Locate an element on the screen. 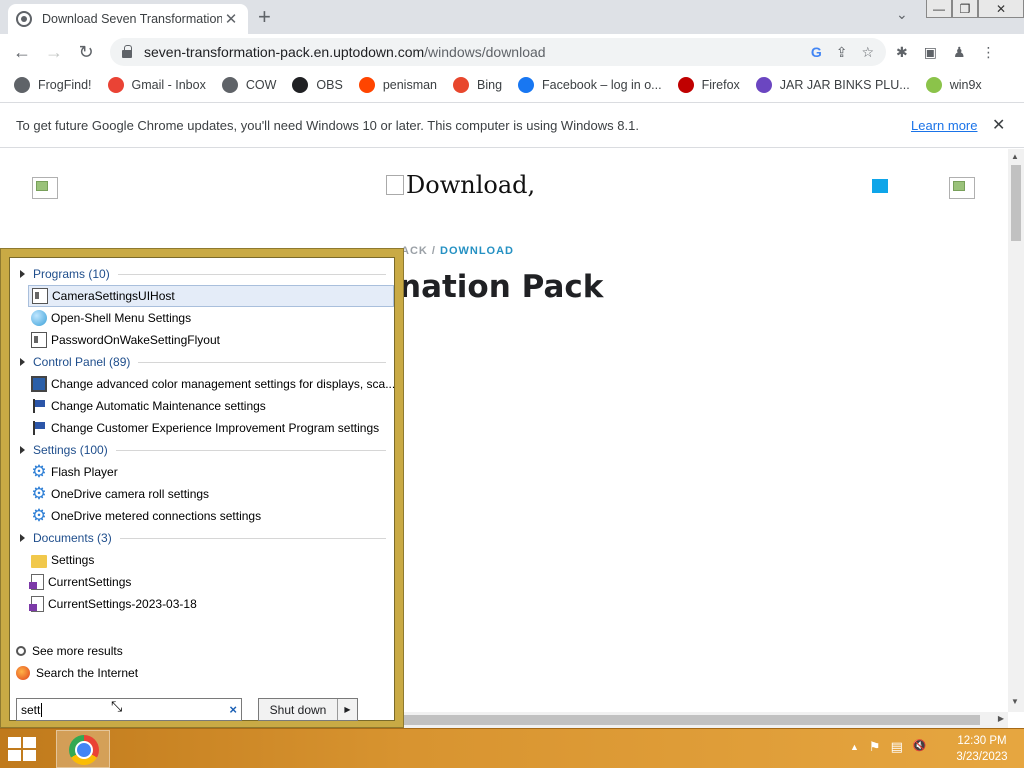 The height and width of the screenshot is (768, 1024). app-window-icon is located at coordinates (40, 296).